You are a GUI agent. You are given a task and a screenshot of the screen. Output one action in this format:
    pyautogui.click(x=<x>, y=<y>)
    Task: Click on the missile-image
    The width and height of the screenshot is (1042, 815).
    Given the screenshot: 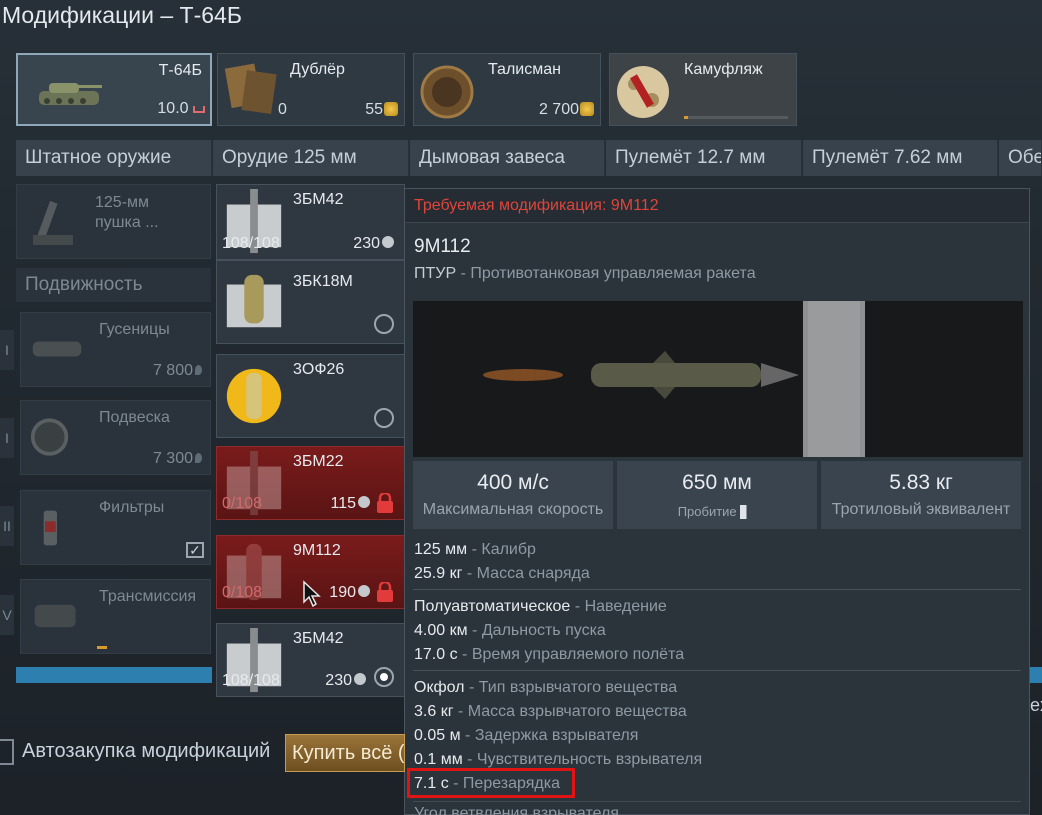 What is the action you would take?
    pyautogui.click(x=718, y=379)
    